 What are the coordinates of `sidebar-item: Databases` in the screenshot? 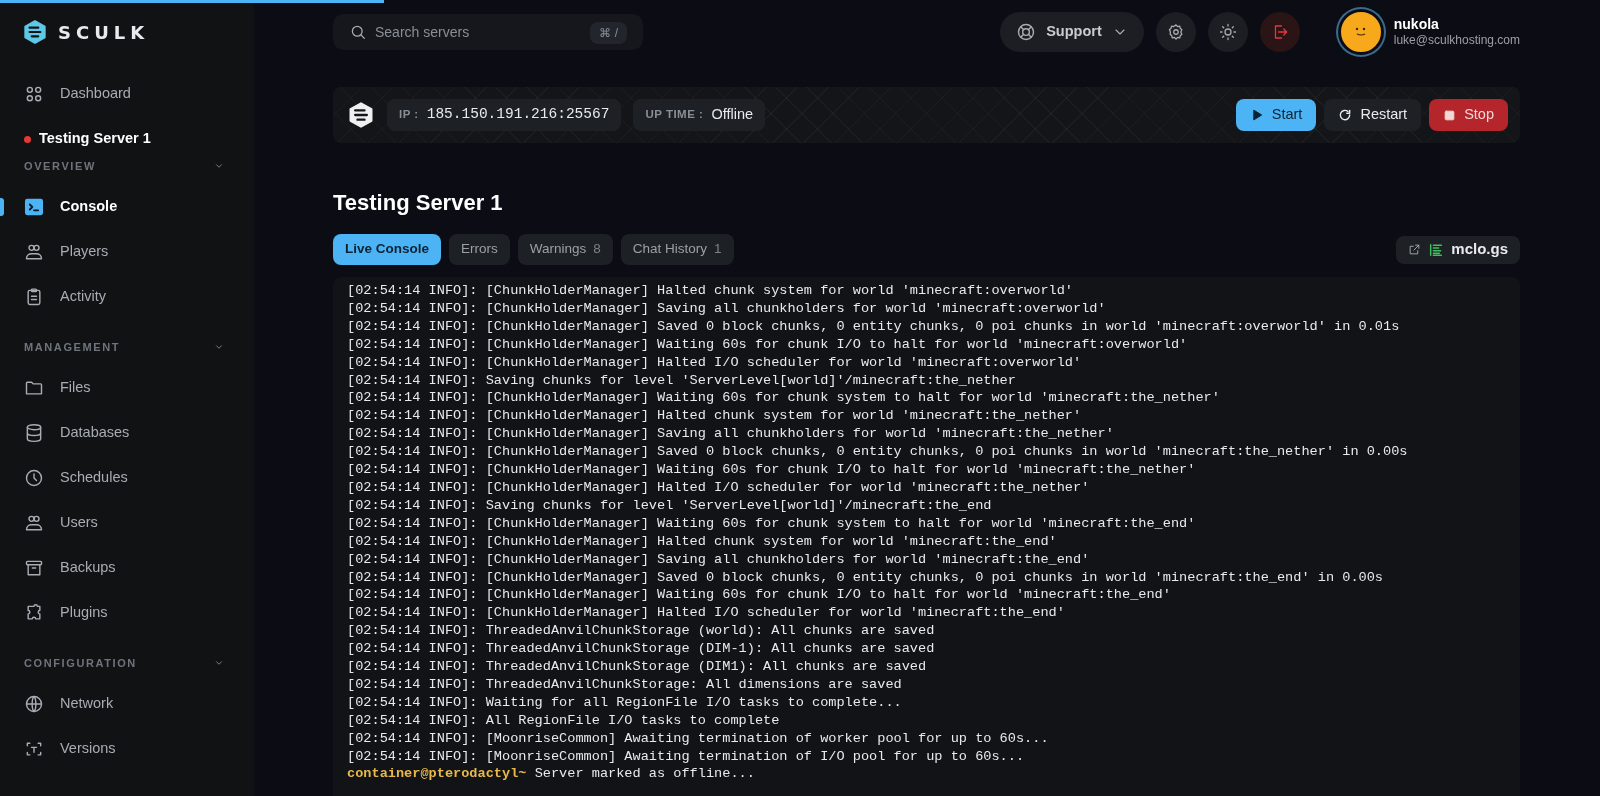 It's located at (127, 432).